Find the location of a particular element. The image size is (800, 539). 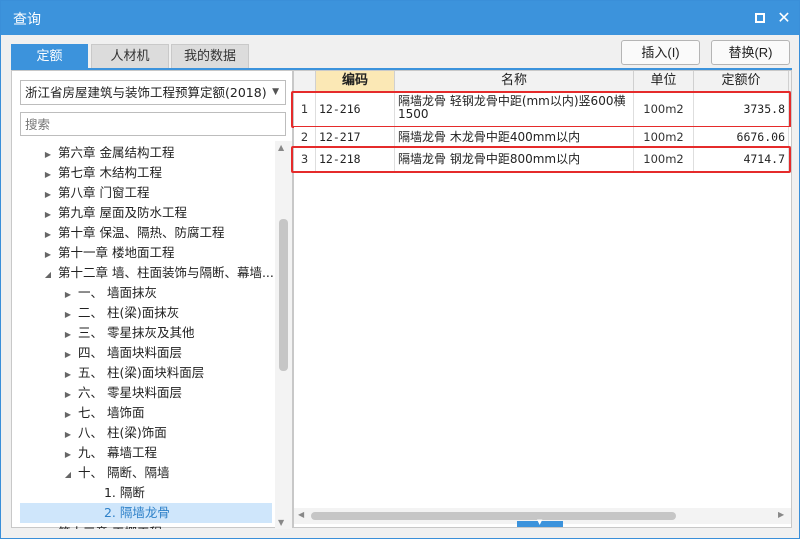

tree-node-label: 九、 幕墙工程 is located at coordinates (117, 452).